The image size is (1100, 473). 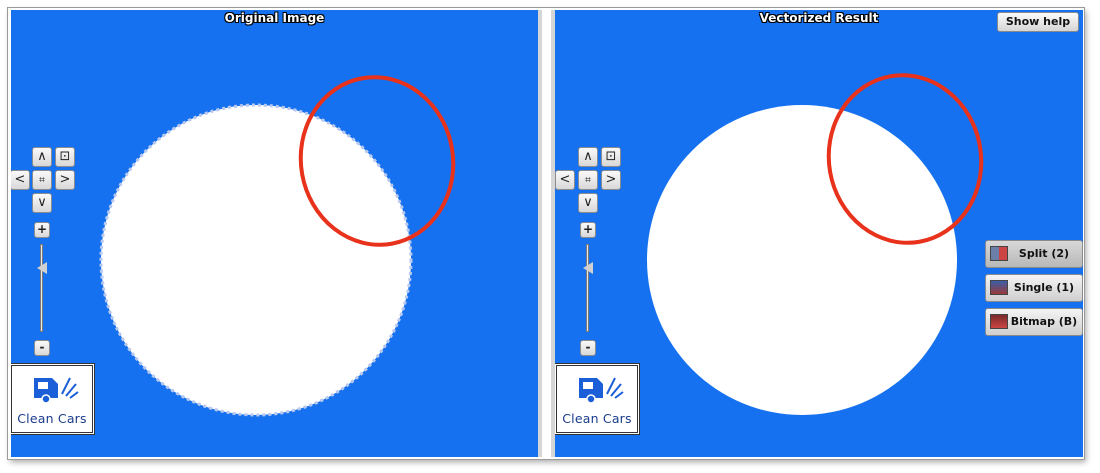 I want to click on split-view-label: Split (2), so click(x=1044, y=253).